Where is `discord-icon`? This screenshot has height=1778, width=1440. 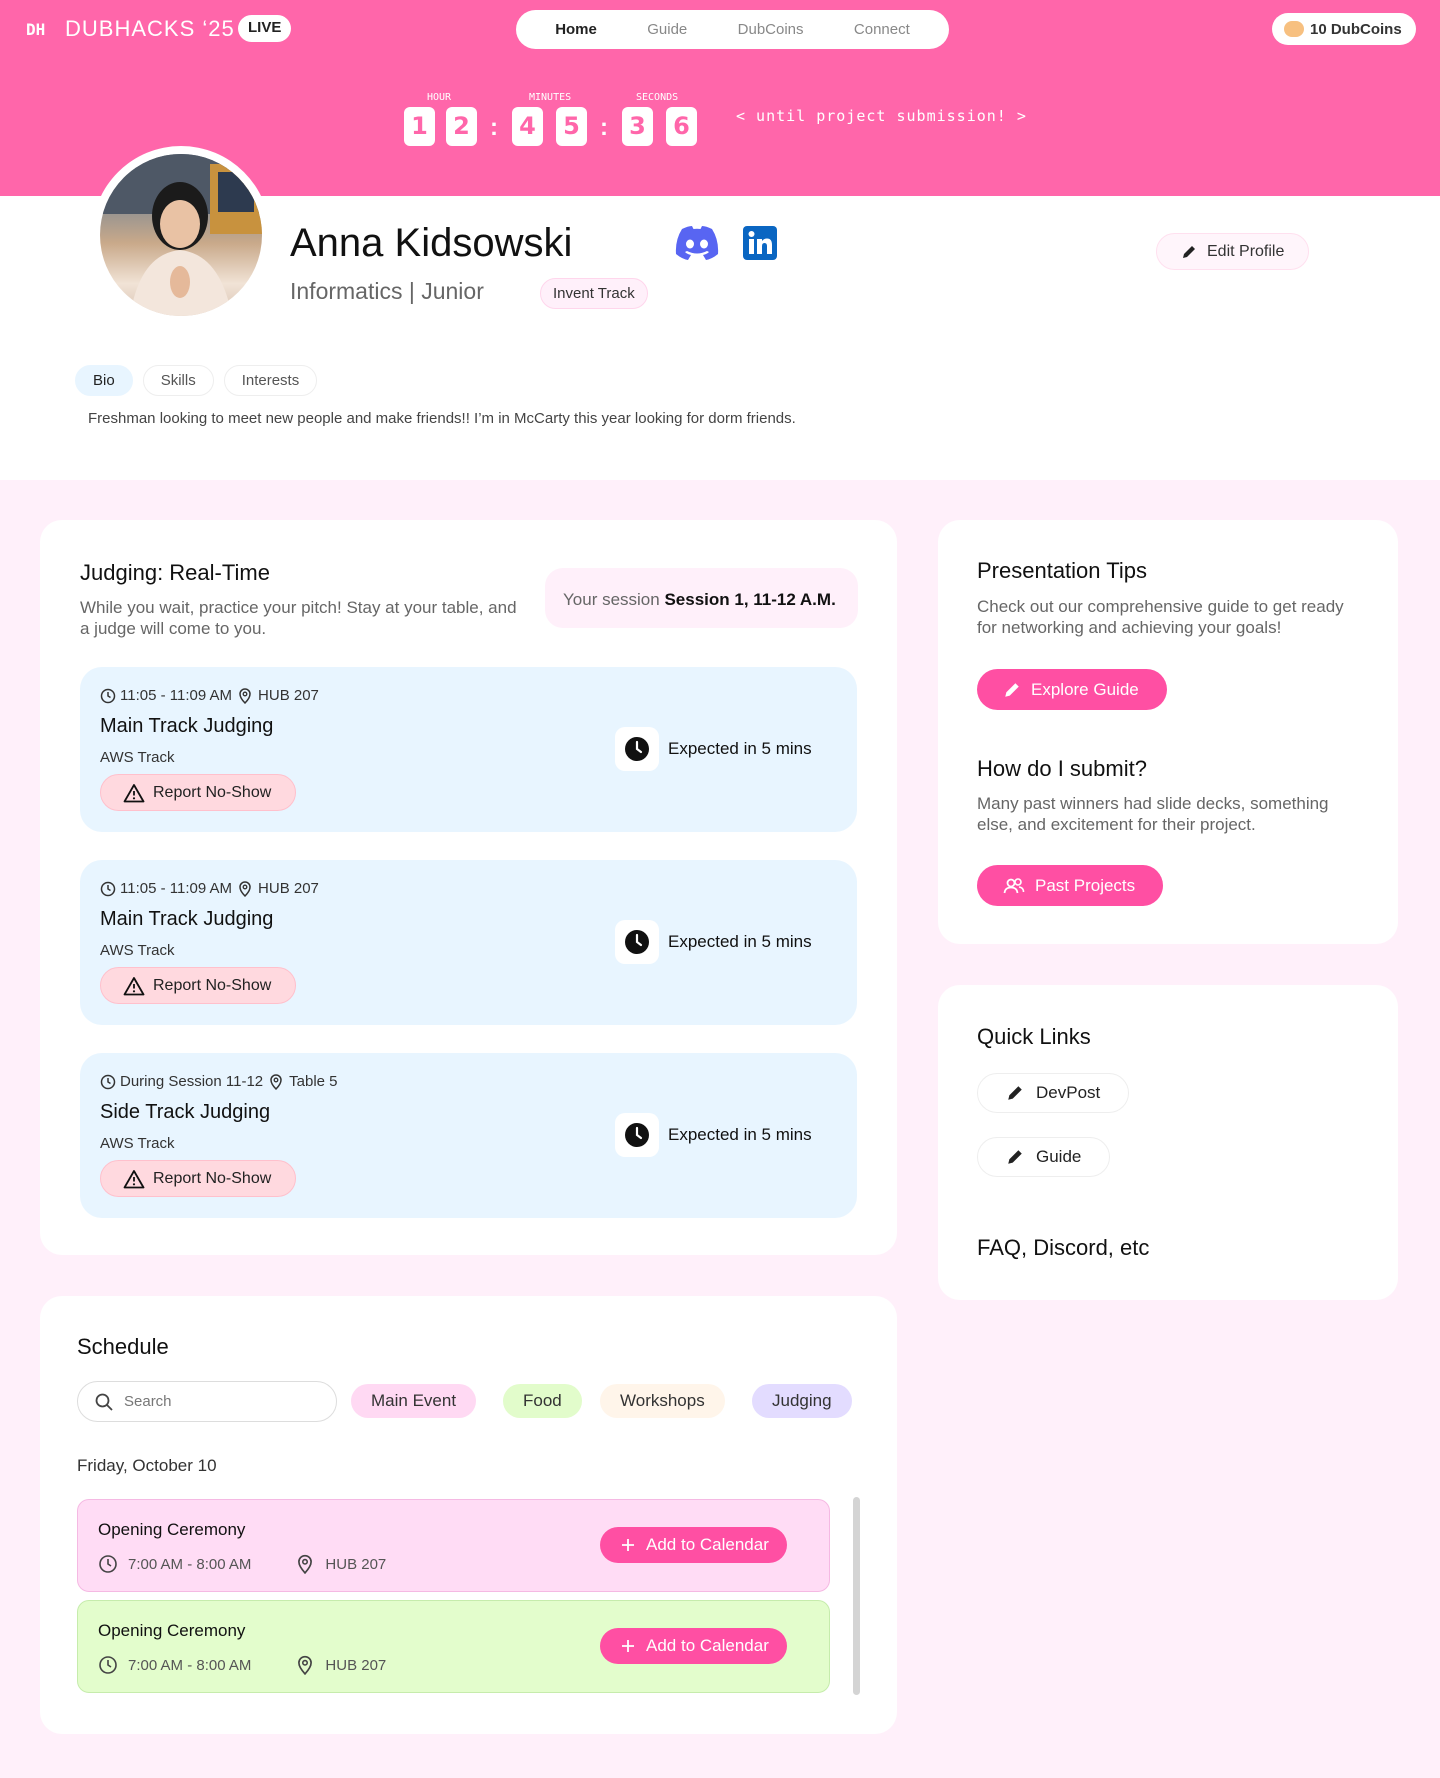 discord-icon is located at coordinates (697, 245).